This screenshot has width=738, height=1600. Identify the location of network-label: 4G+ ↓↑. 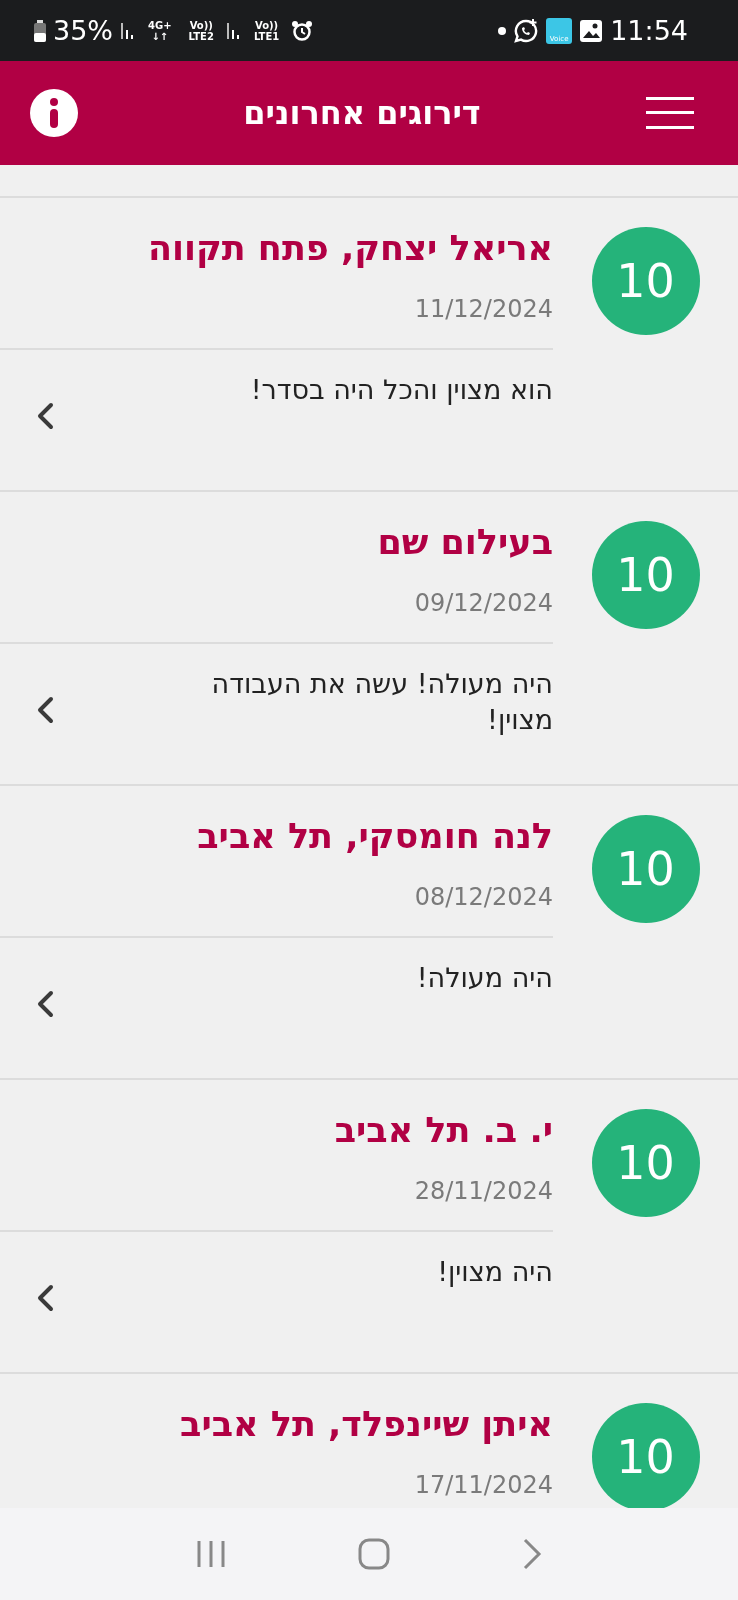
(160, 30).